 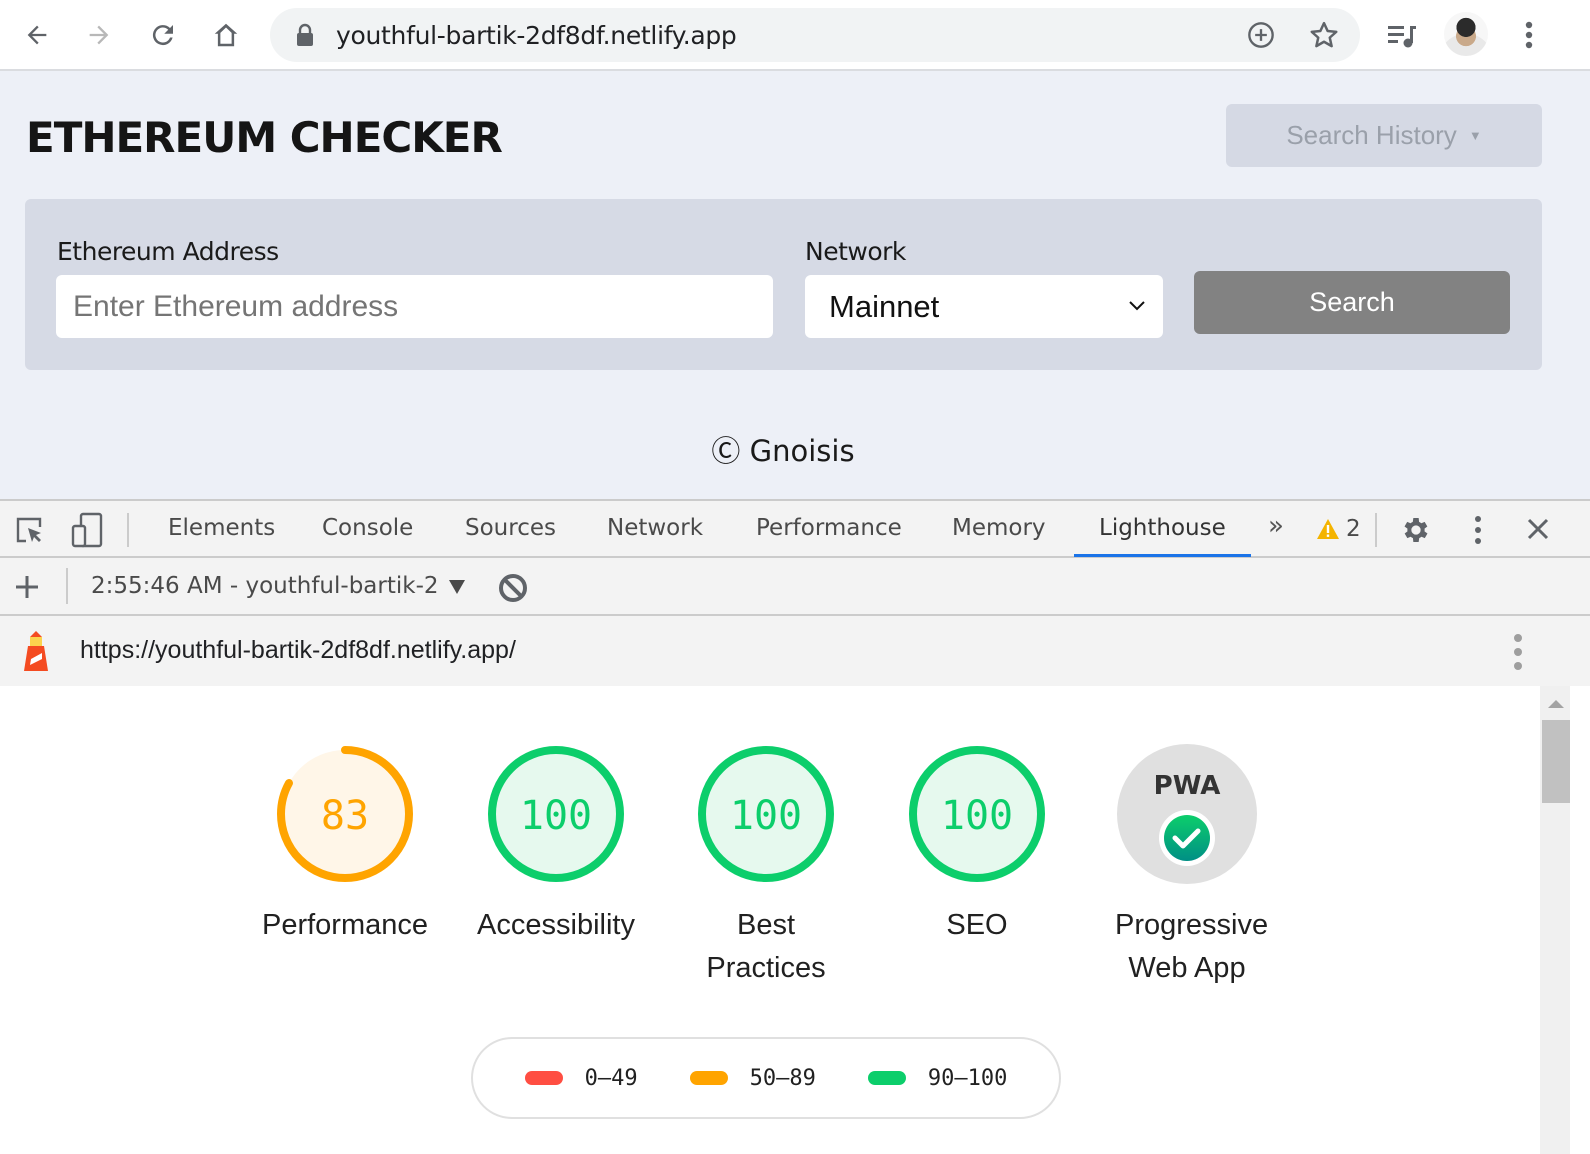 I want to click on gauge-label: Performance, so click(x=344, y=925).